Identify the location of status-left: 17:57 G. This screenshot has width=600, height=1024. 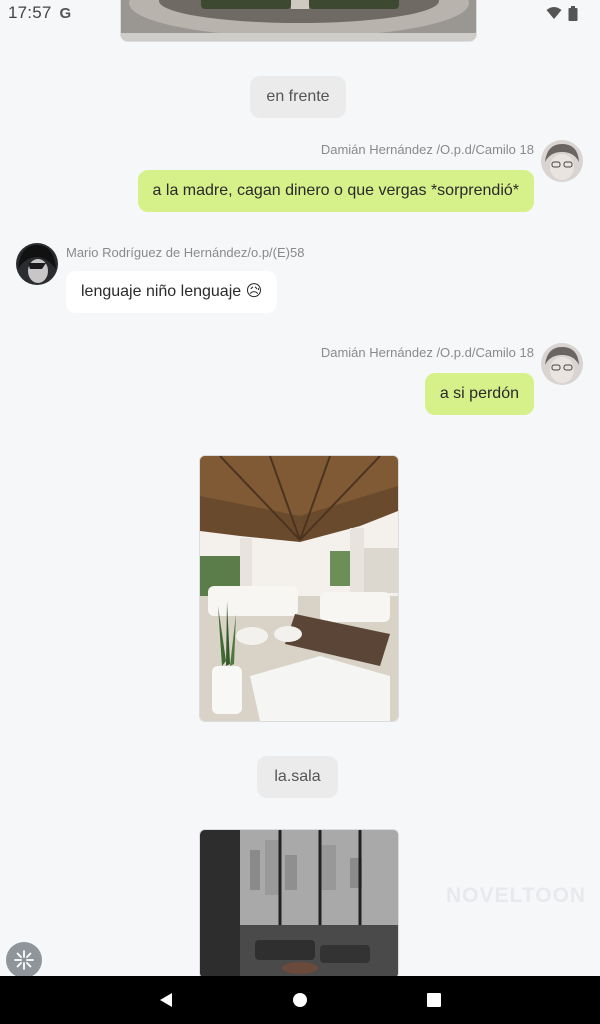
(39, 13).